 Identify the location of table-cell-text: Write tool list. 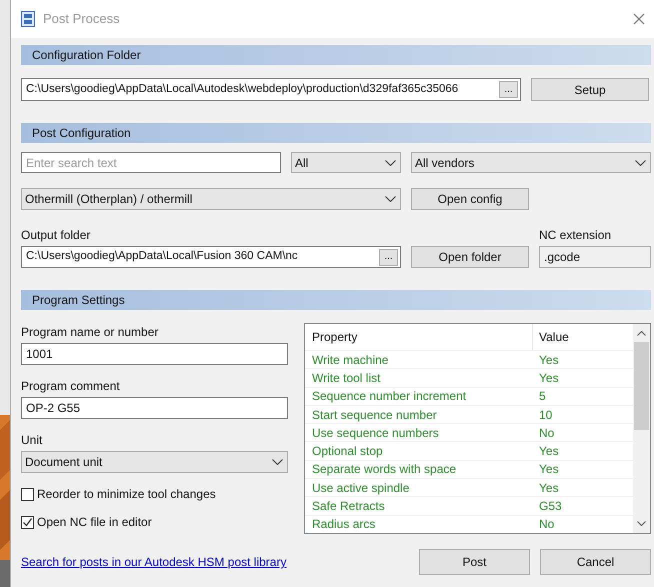
(346, 378).